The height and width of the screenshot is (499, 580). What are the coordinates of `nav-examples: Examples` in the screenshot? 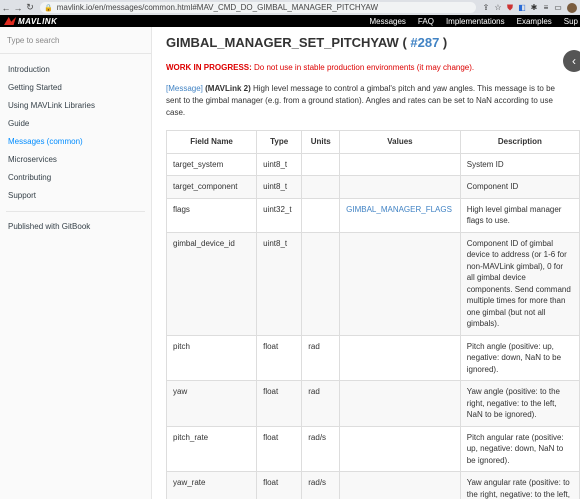 It's located at (534, 21).